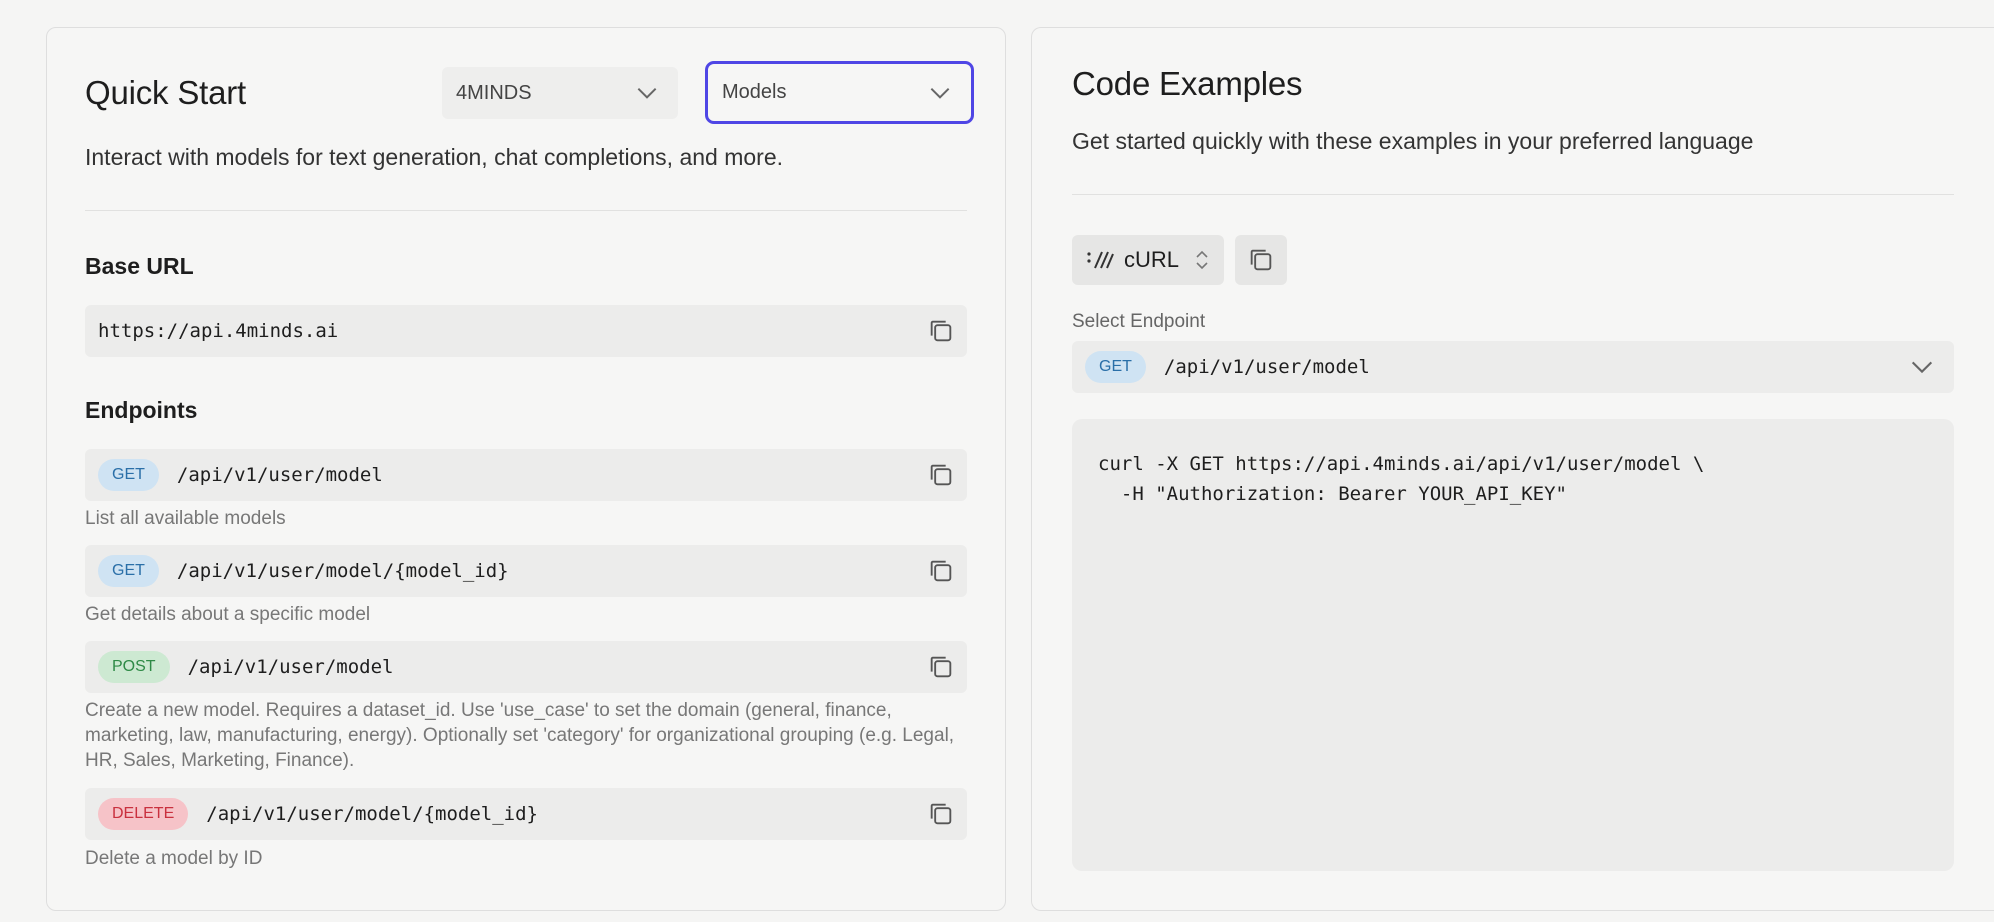 This screenshot has width=1994, height=922. What do you see at coordinates (494, 92) in the screenshot?
I see `org-select-value: 4MINDS` at bounding box center [494, 92].